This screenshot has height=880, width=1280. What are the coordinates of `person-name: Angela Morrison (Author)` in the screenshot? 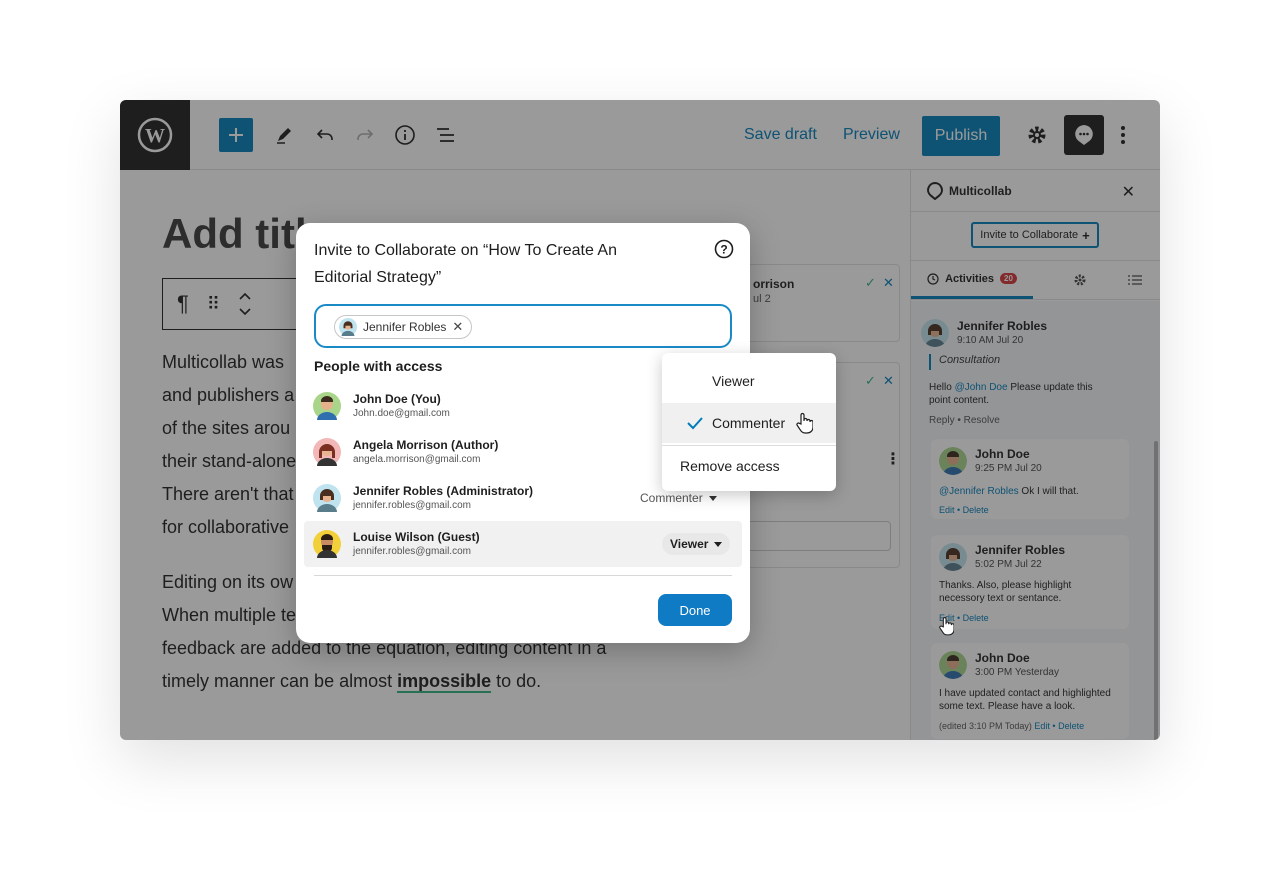 It's located at (426, 445).